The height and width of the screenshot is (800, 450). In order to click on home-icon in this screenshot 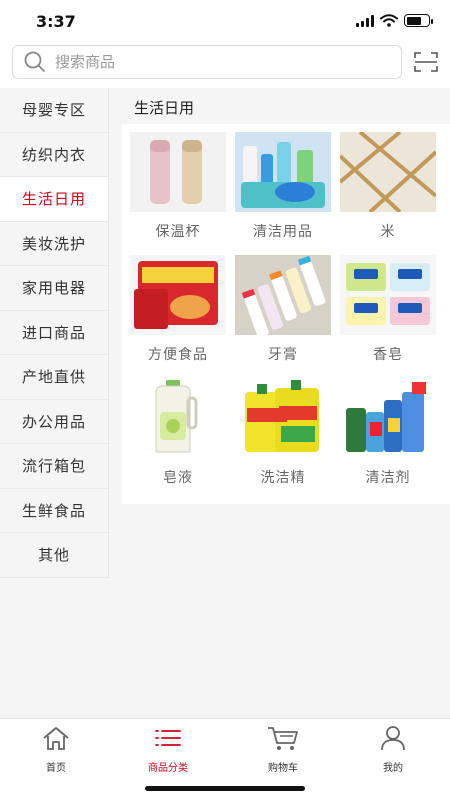, I will do `click(56, 740)`.